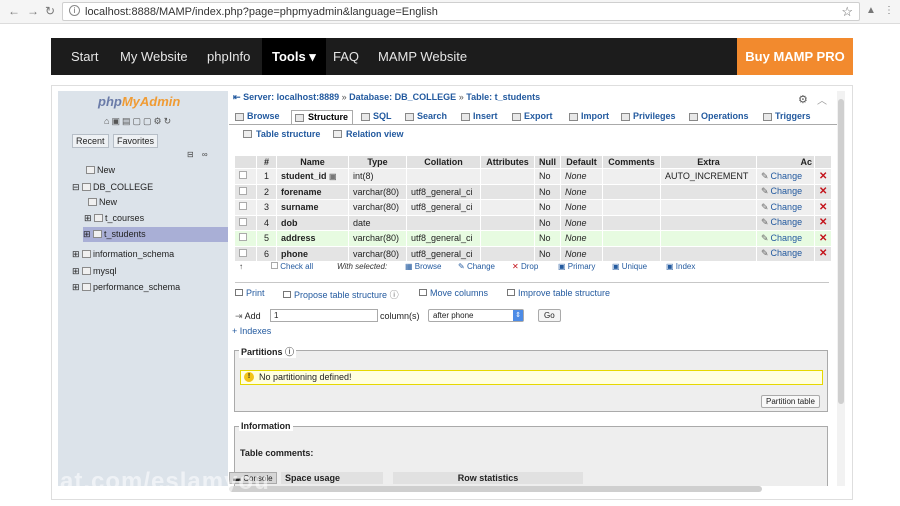  What do you see at coordinates (790, 401) in the screenshot?
I see `partition-table-button: Partition table` at bounding box center [790, 401].